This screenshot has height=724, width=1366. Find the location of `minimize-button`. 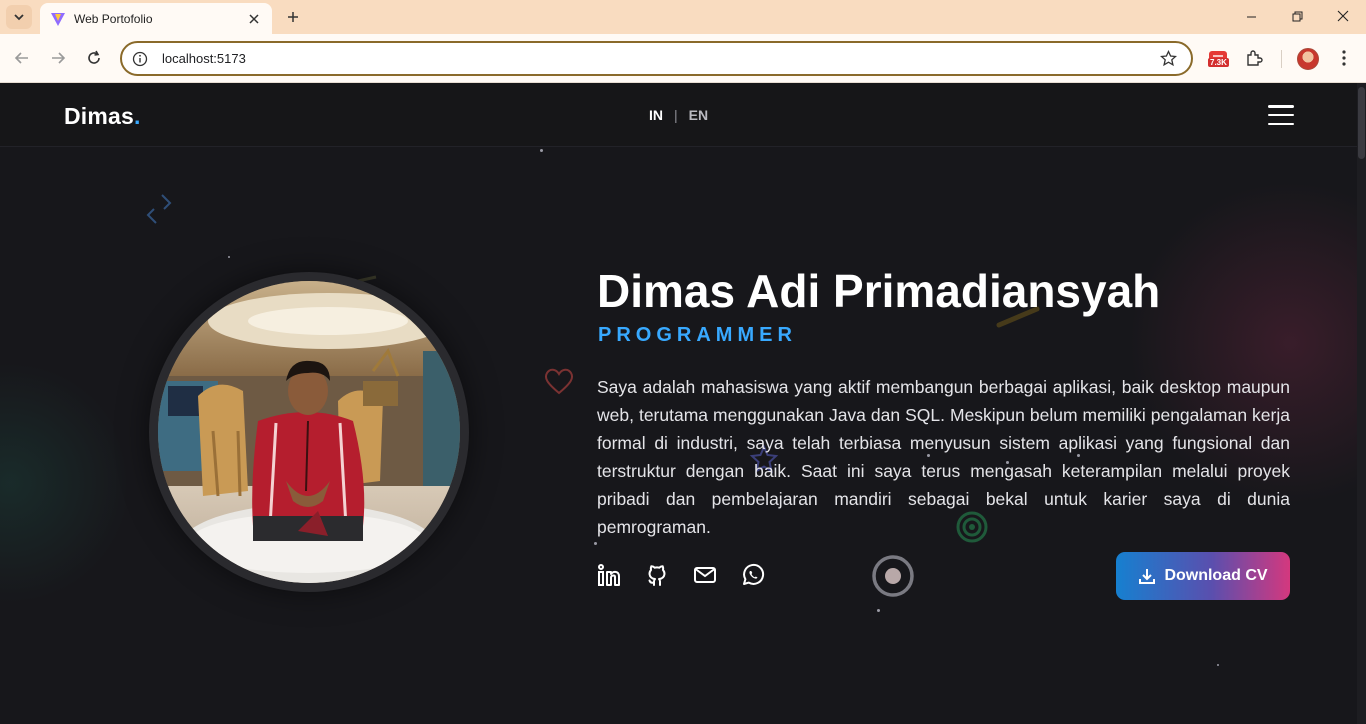

minimize-button is located at coordinates (1251, 16).